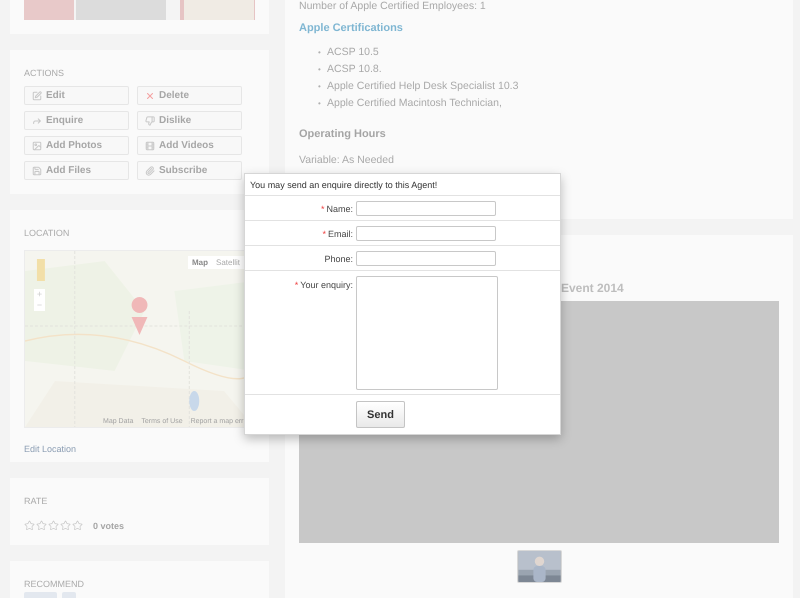  Describe the element at coordinates (354, 69) in the screenshot. I see `certification-item: ACSP 10.8.` at that location.